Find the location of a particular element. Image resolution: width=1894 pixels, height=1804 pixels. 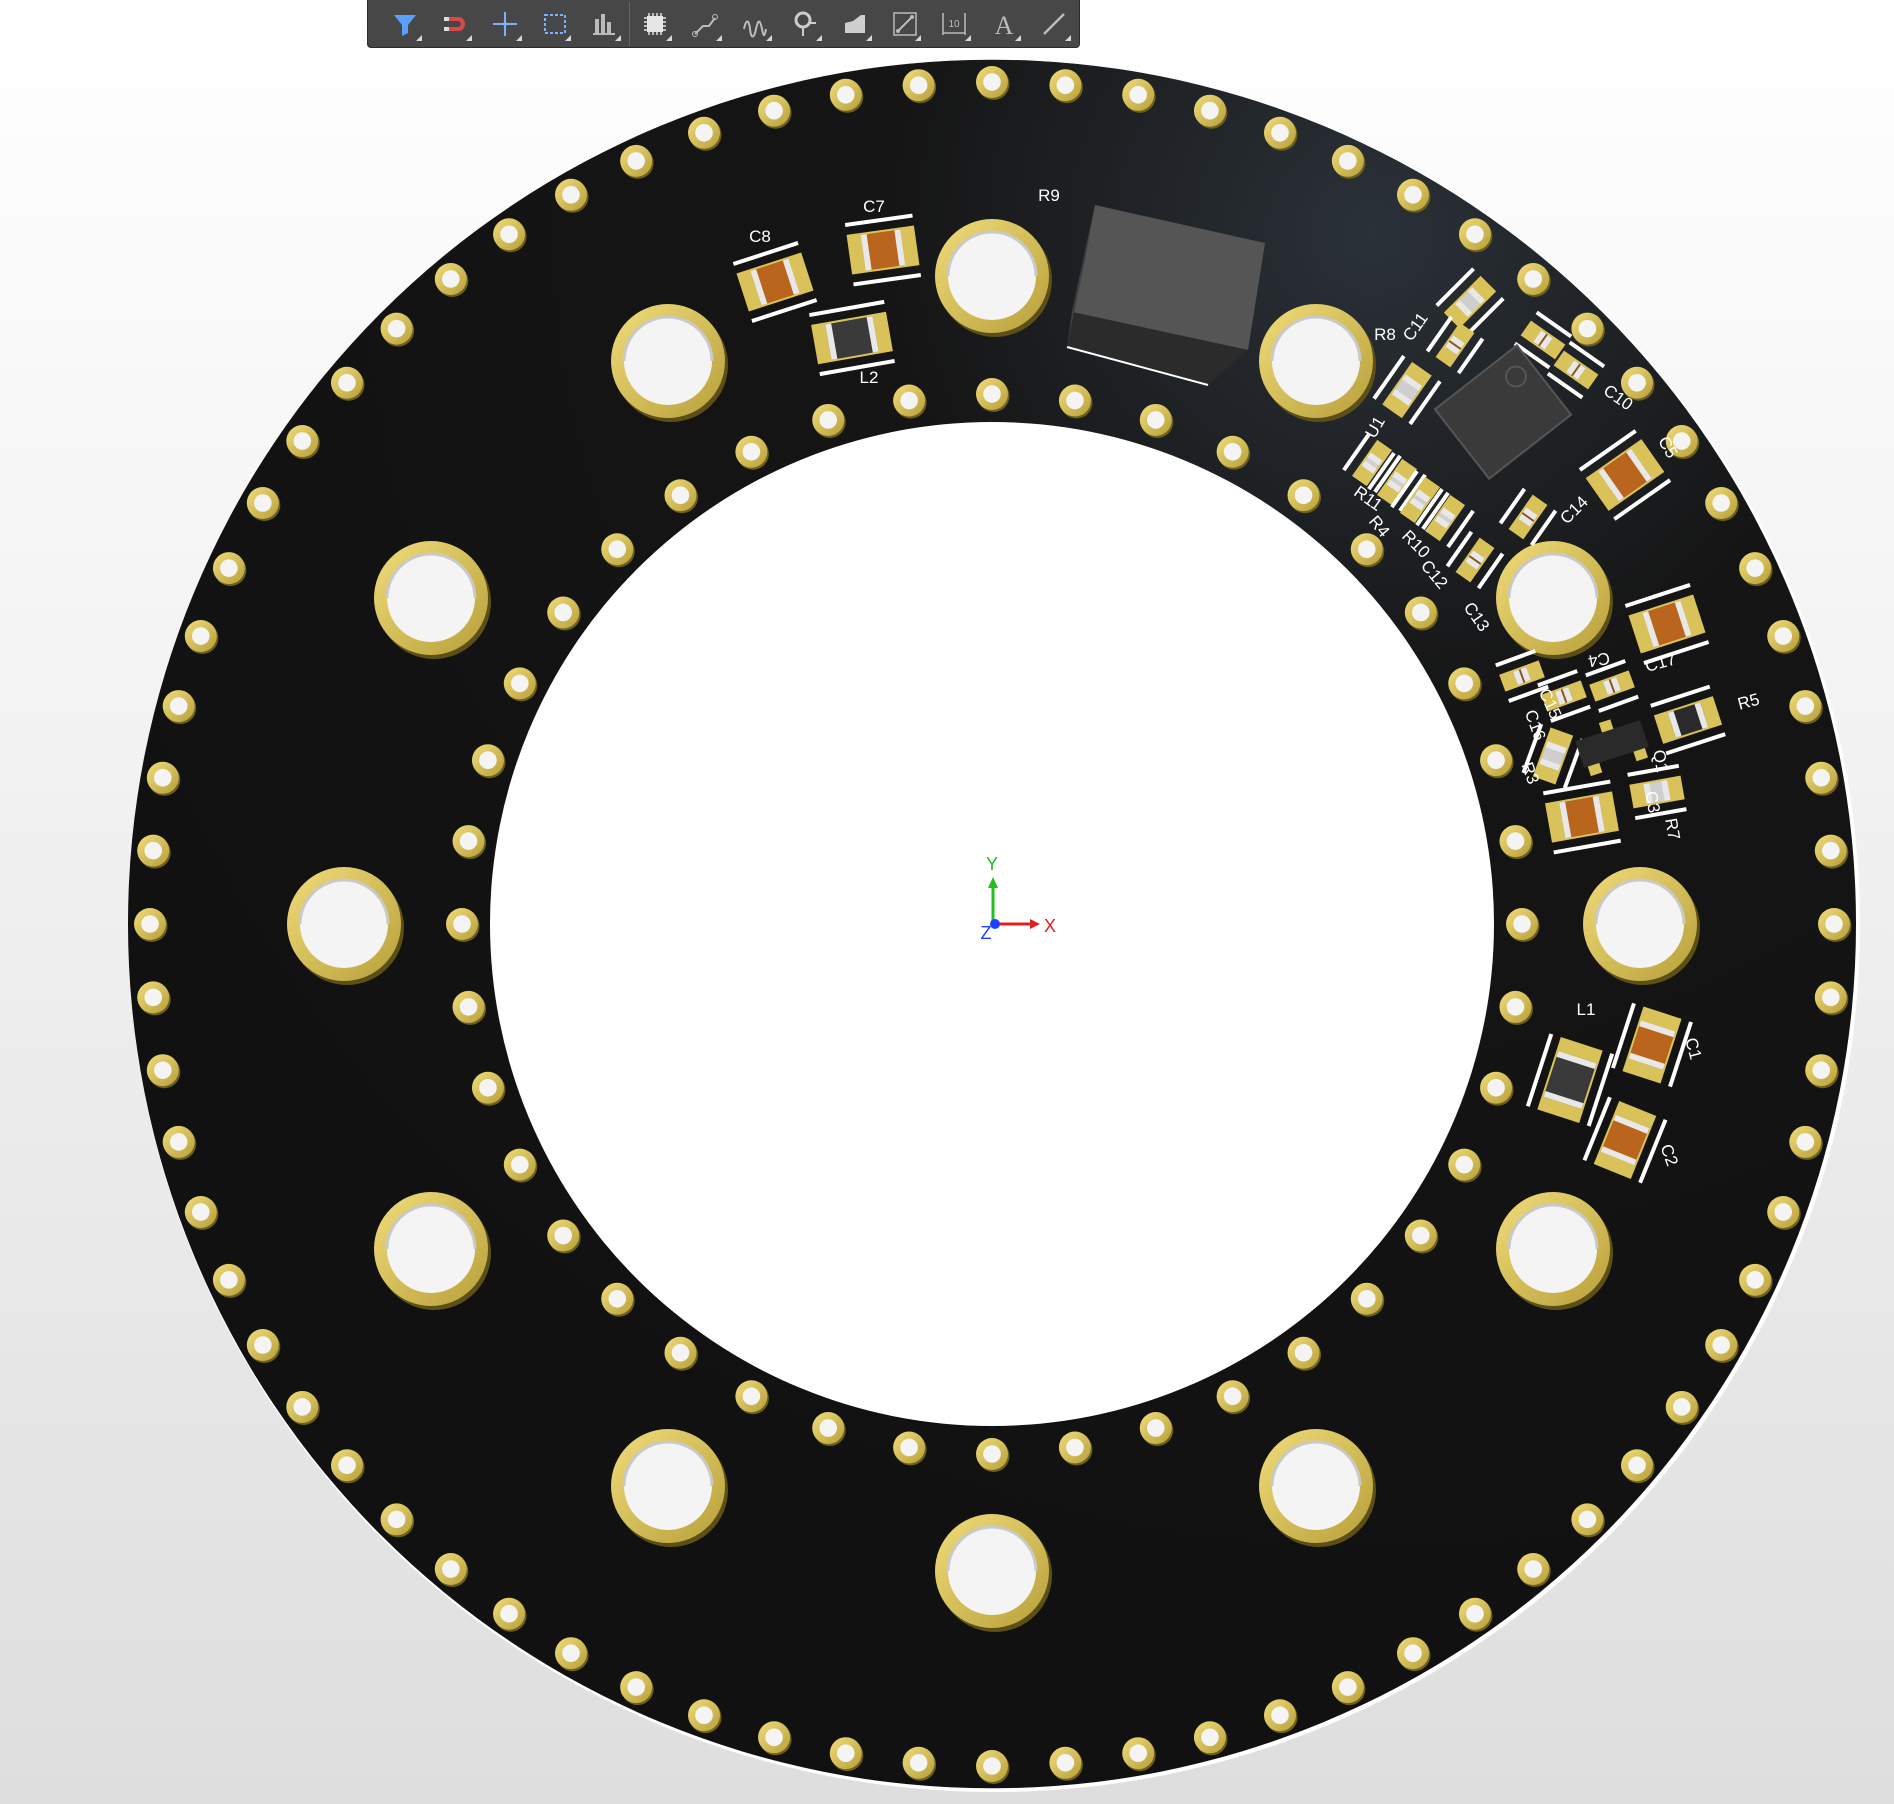

designator-label: L1 is located at coordinates (1586, 1009).